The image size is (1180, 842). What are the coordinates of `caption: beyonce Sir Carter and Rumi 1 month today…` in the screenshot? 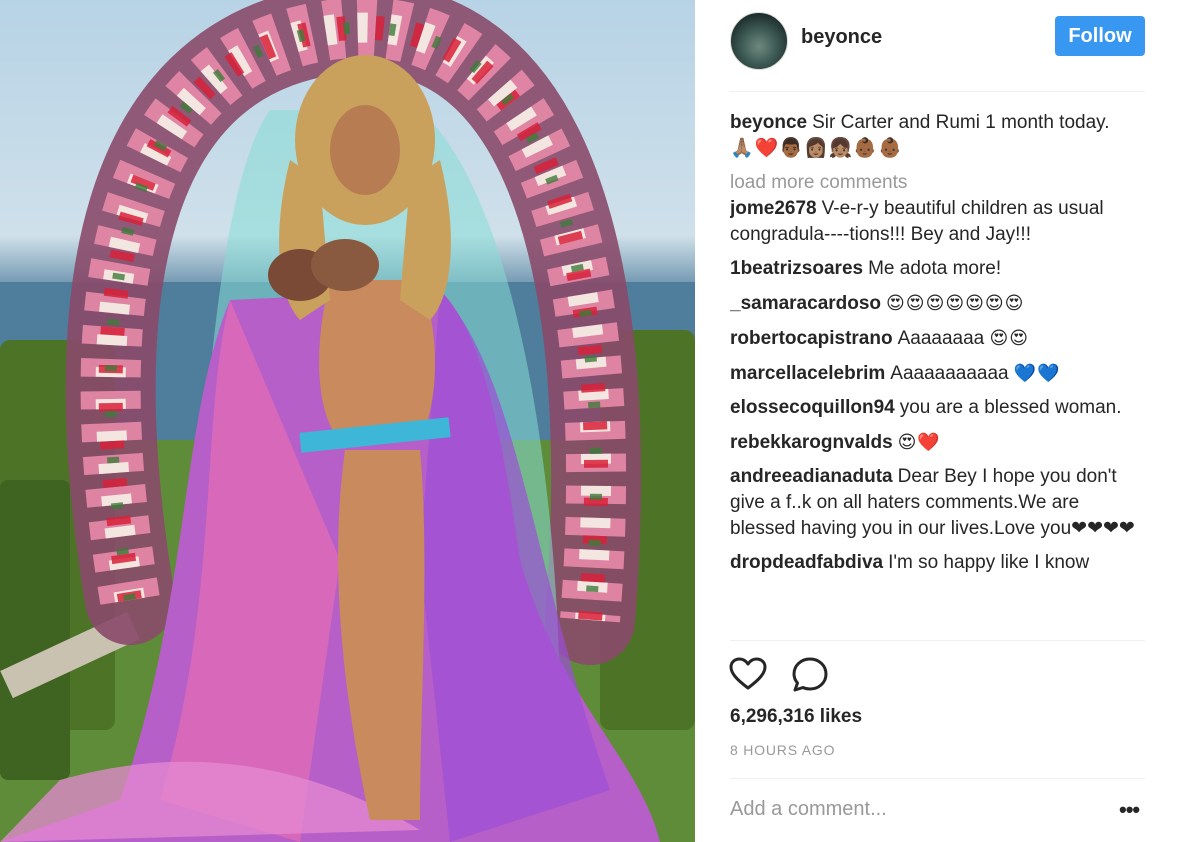 It's located at (937, 136).